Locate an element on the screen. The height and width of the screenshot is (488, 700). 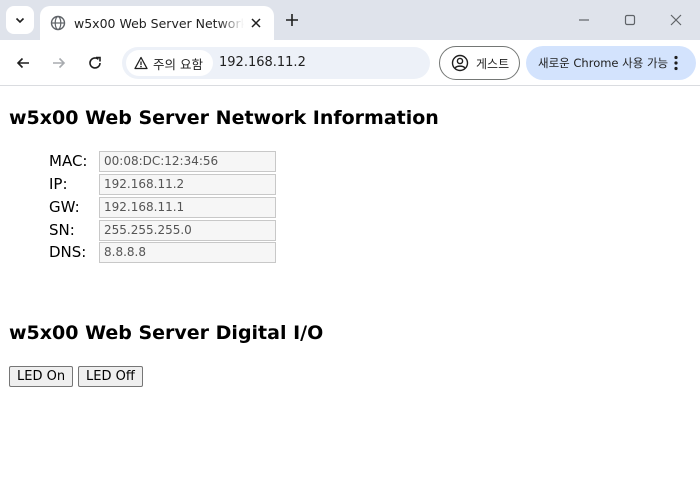
ip-row: IP: 192.168.11.2 is located at coordinates (164, 184).